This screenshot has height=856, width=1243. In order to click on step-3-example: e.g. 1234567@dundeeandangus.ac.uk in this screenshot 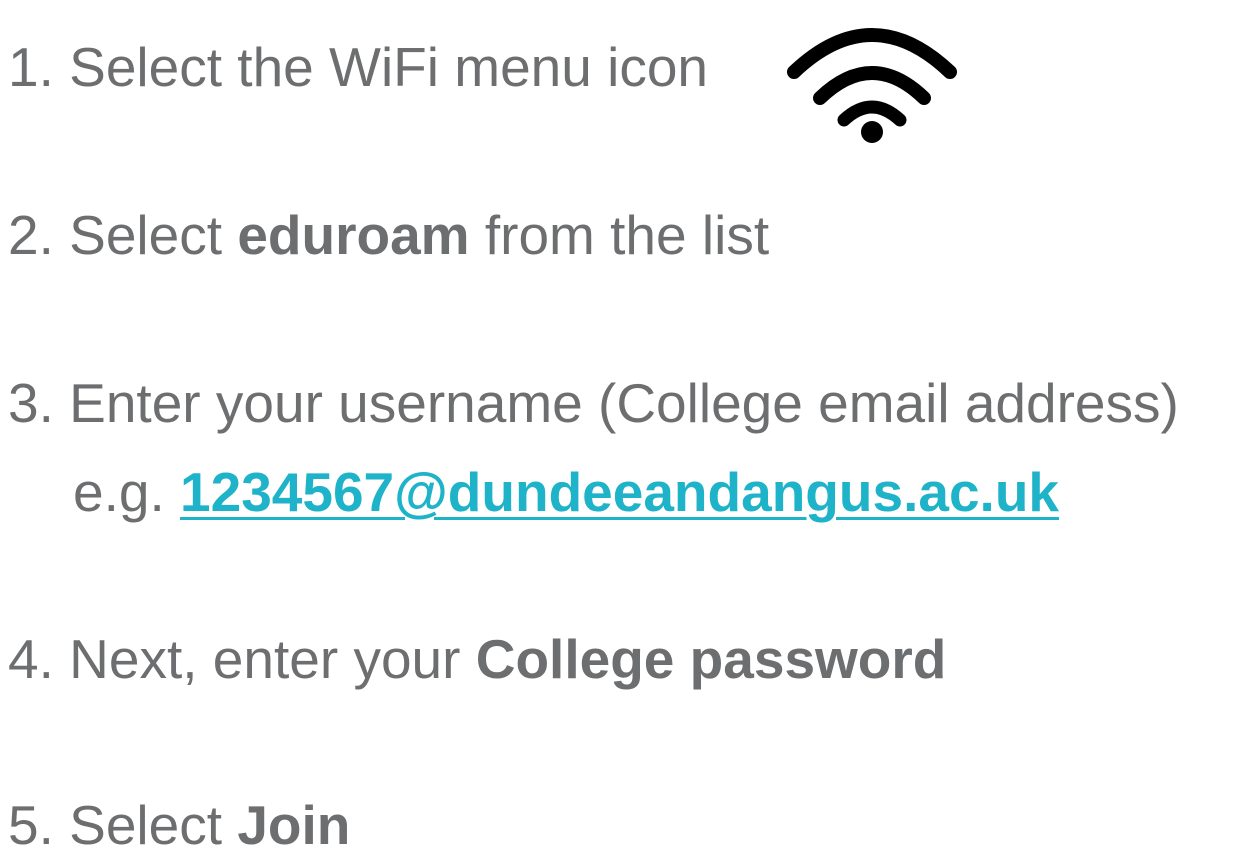, I will do `click(566, 492)`.